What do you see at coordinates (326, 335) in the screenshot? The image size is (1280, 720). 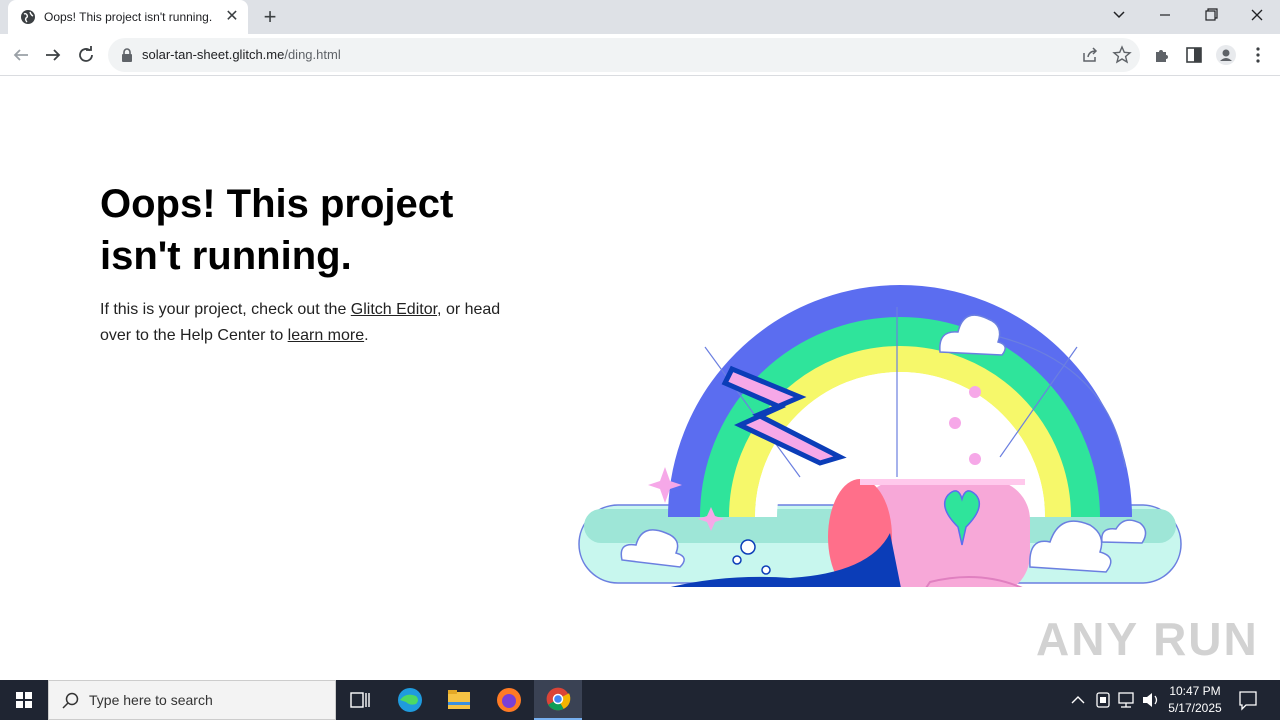 I see `learn-more-link: learn more` at bounding box center [326, 335].